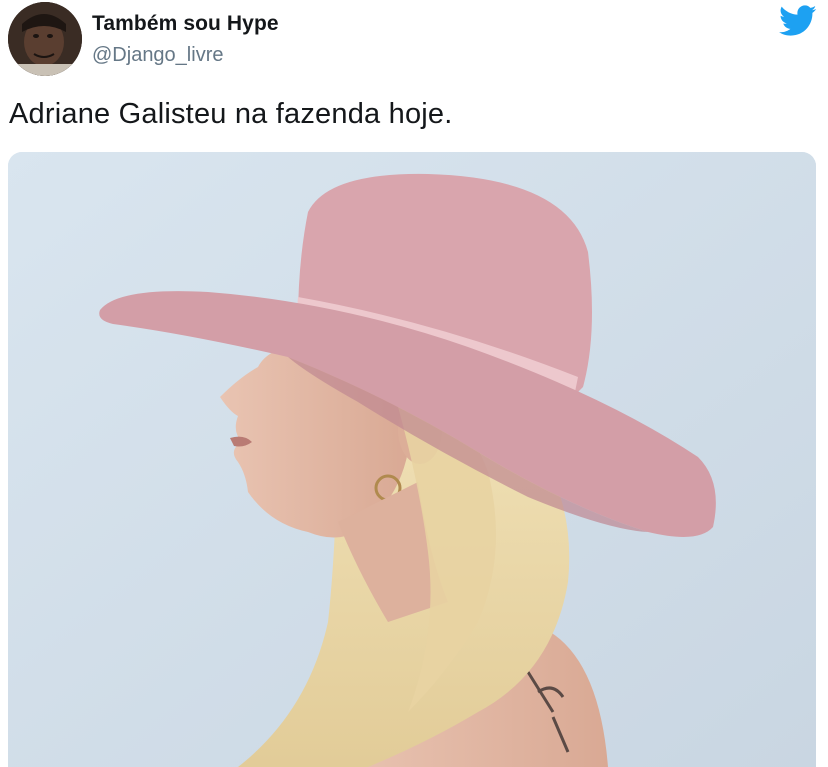 This screenshot has height=767, width=828. I want to click on author-avatar, so click(45, 39).